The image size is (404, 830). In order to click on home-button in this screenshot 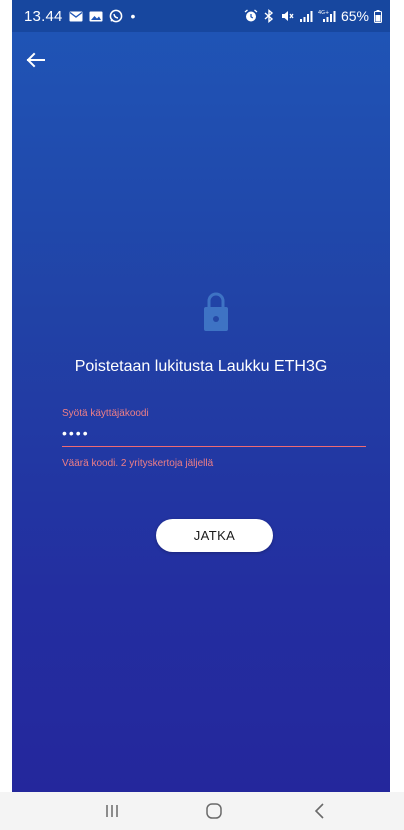, I will do `click(214, 811)`.